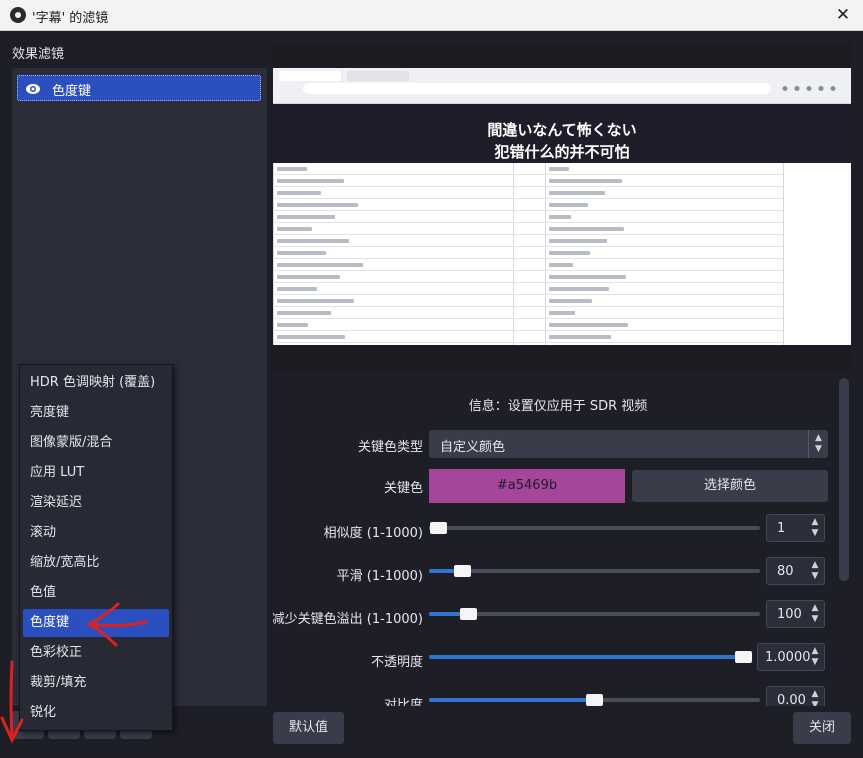  I want to click on menu-item-scale-aspect: 缩放/宽高比, so click(96, 563).